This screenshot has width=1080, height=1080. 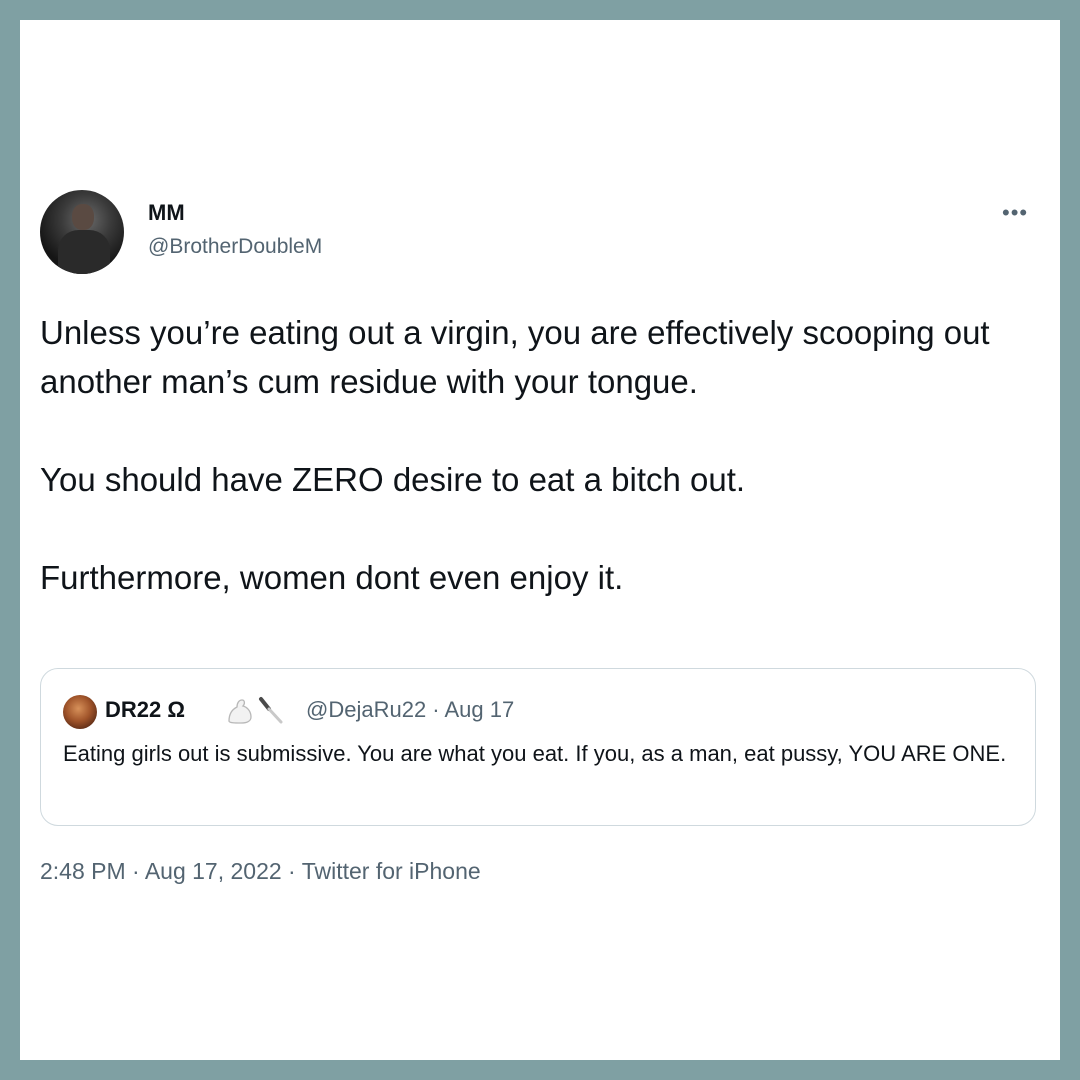 I want to click on flexed-biceps-icon, so click(x=240, y=711).